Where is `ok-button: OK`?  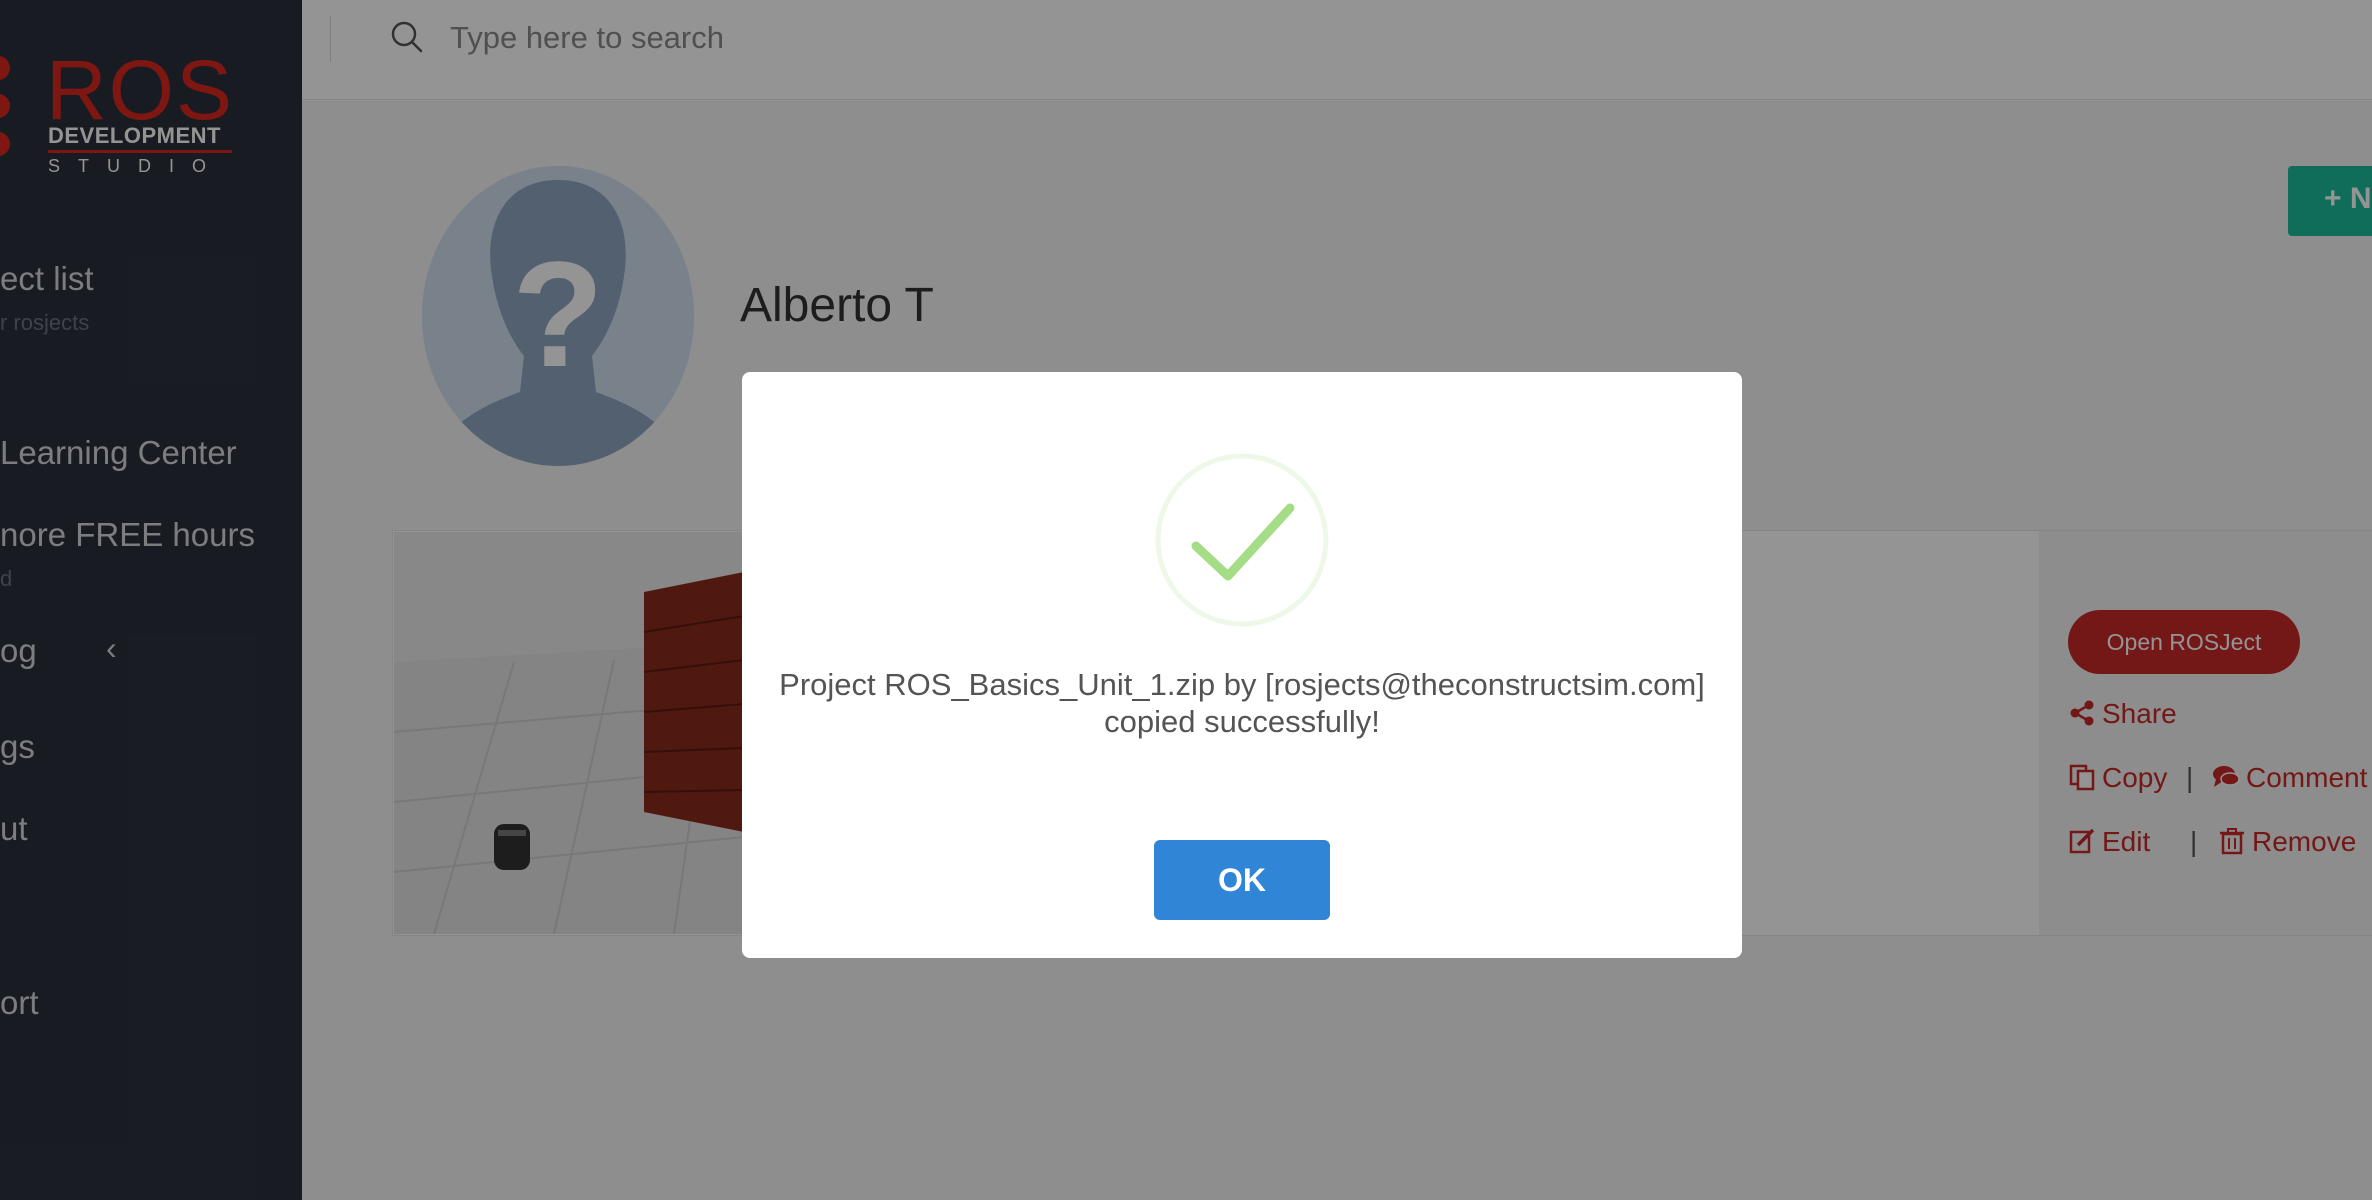 ok-button: OK is located at coordinates (1242, 880).